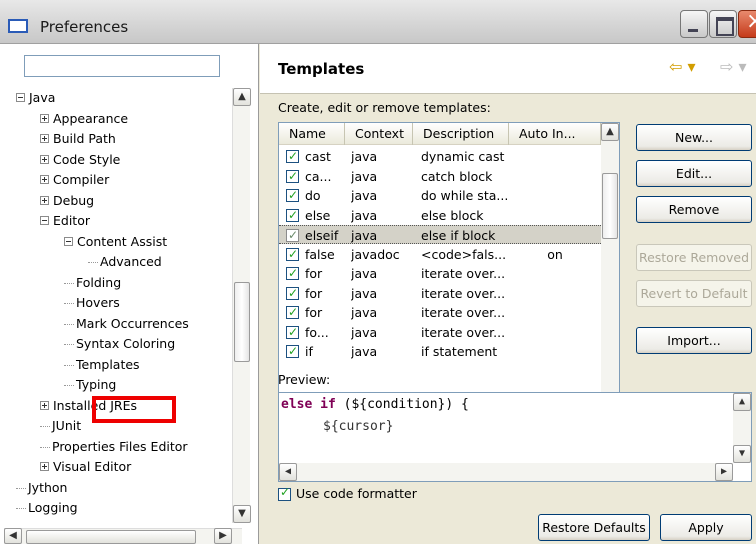 The width and height of the screenshot is (756, 544). Describe the element at coordinates (594, 527) in the screenshot. I see `restore-defaults-button: Restore Defaults` at that location.